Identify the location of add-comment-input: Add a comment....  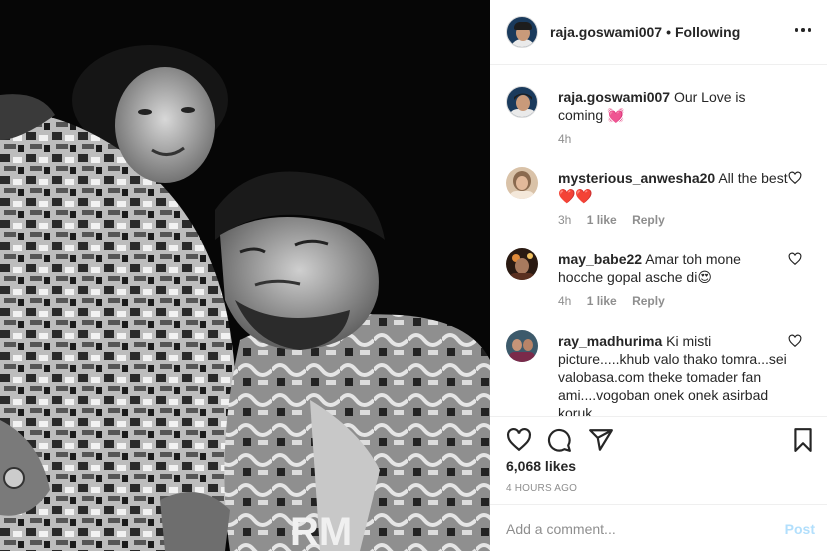
(561, 529).